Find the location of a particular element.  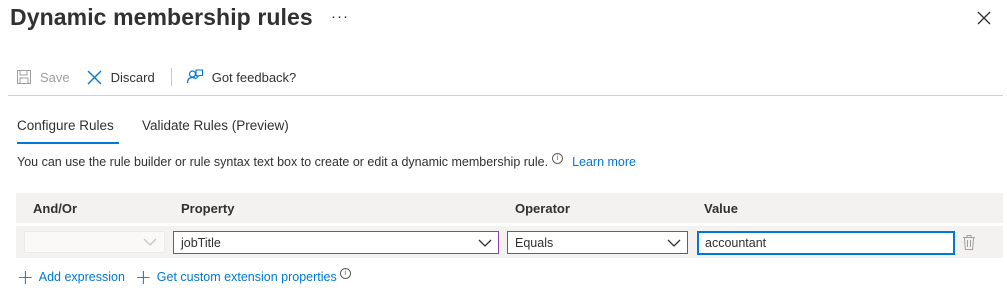

value-text: accountant is located at coordinates (736, 243).